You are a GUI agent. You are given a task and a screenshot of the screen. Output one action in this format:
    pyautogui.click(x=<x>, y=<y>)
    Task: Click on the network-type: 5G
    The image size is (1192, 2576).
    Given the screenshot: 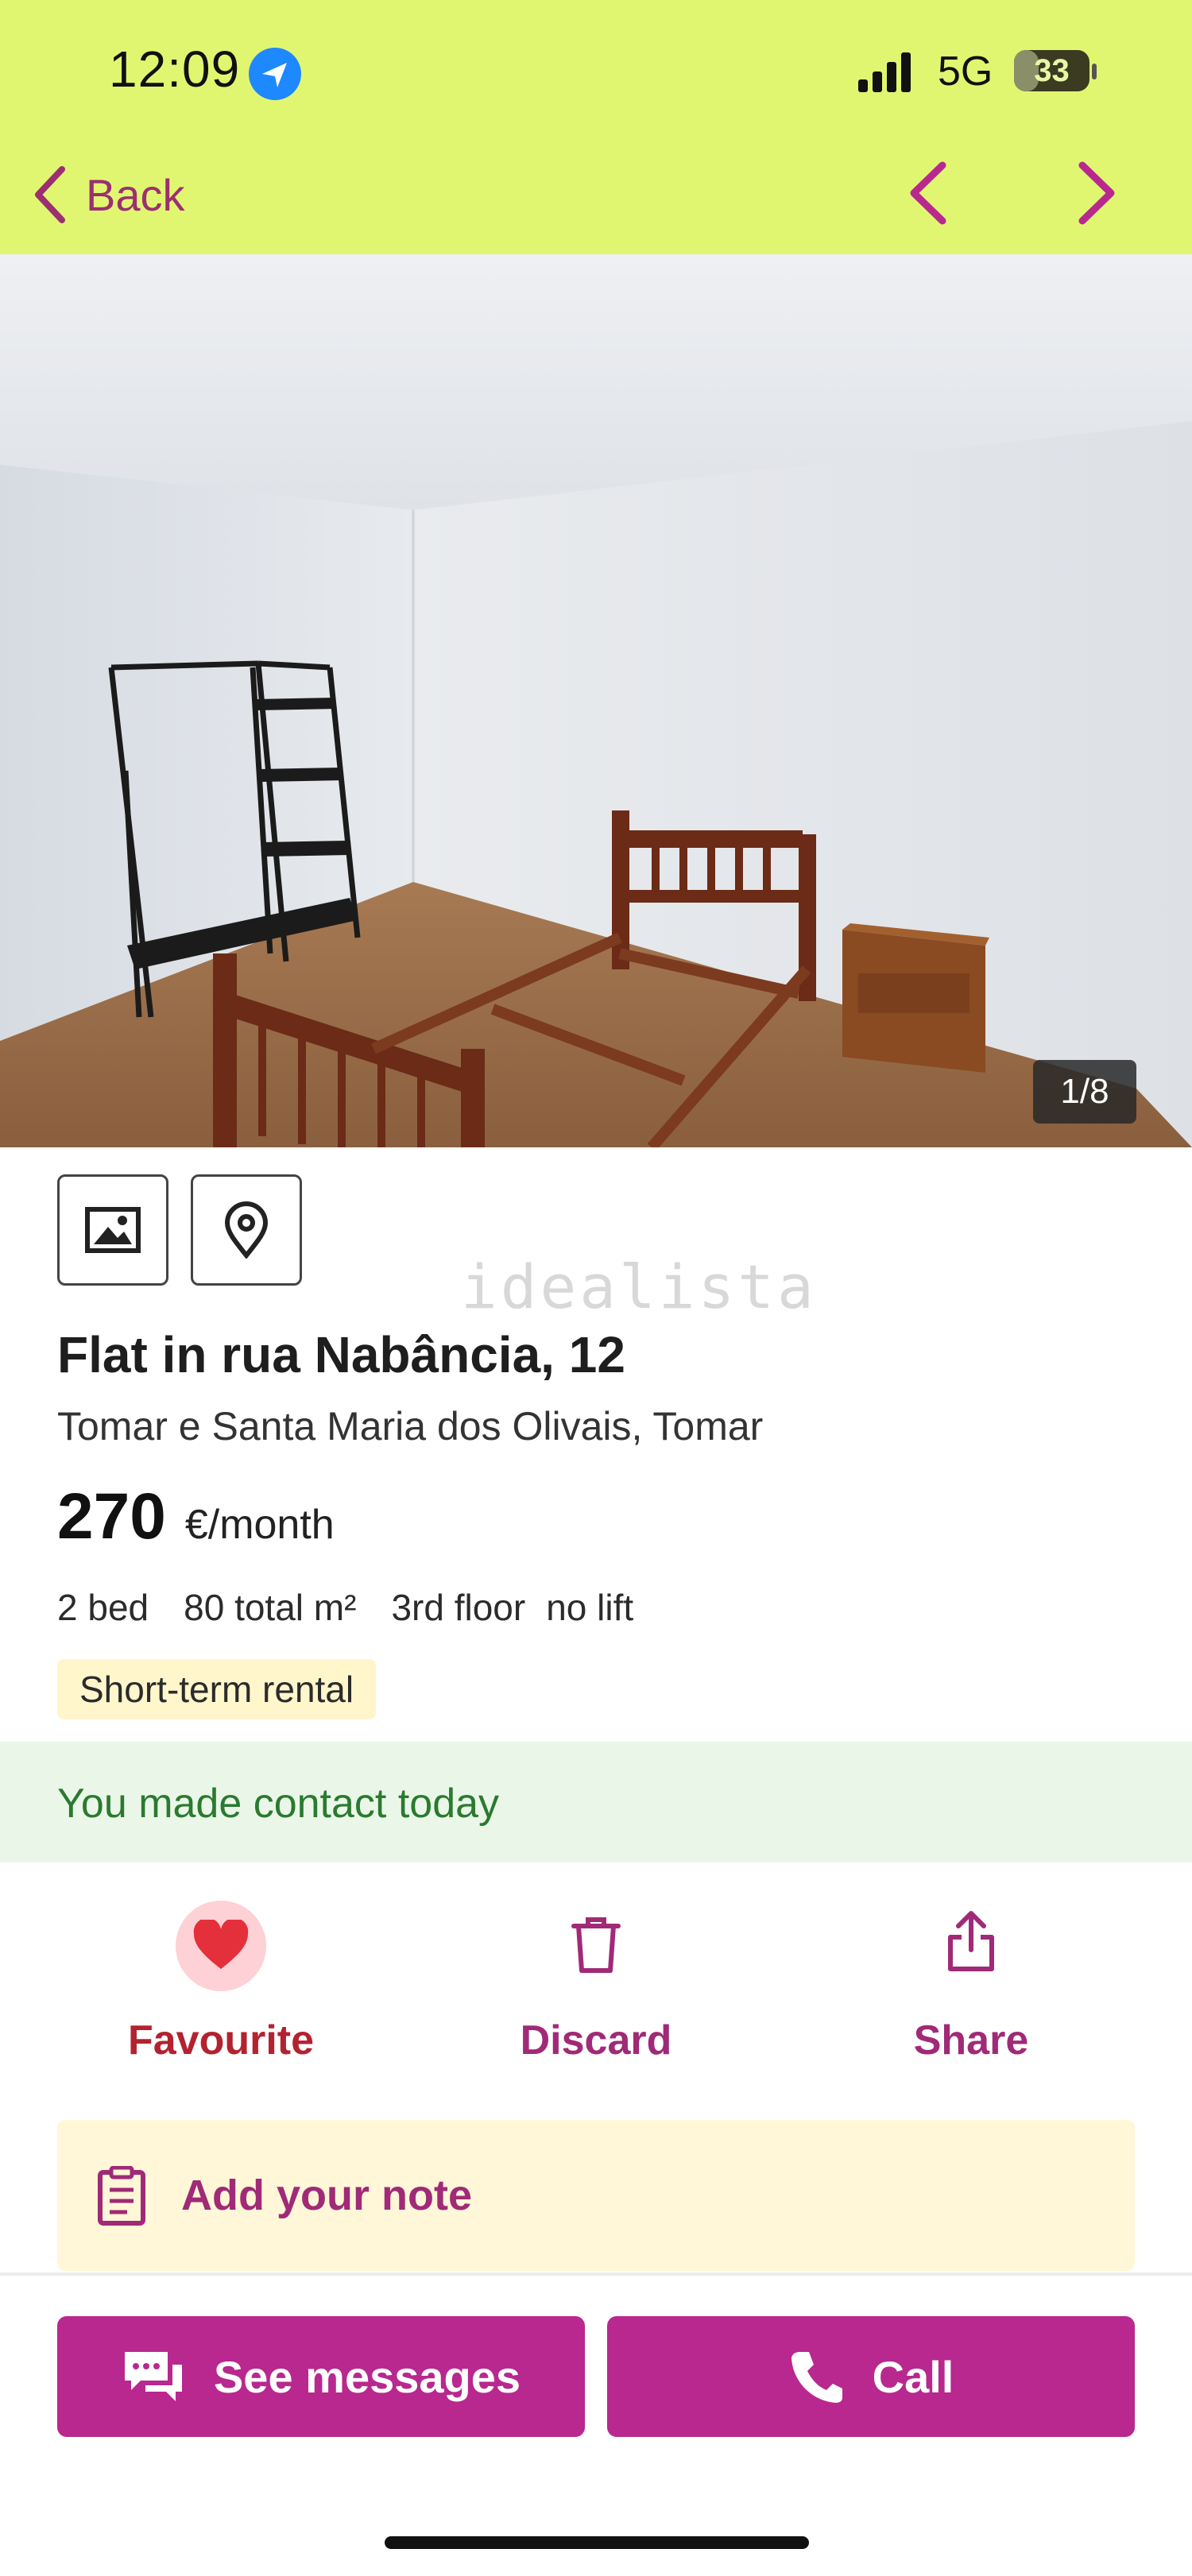 What is the action you would take?
    pyautogui.click(x=965, y=71)
    